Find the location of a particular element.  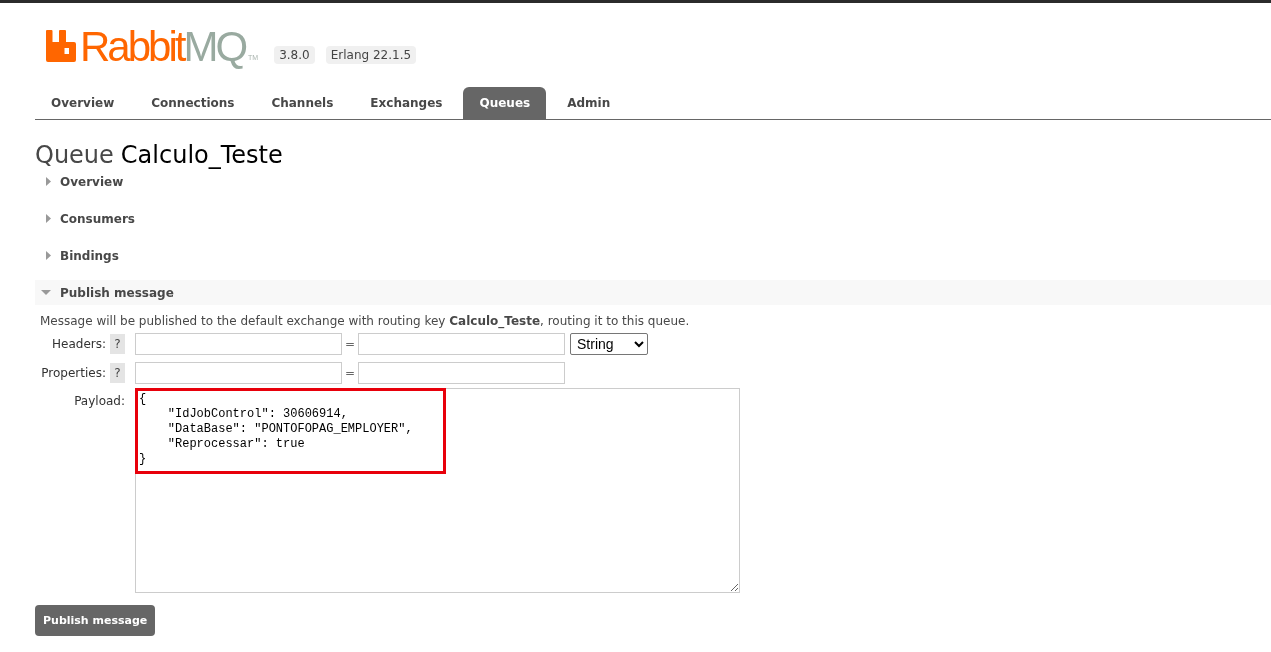

nav-tab: Exchanges is located at coordinates (406, 103).